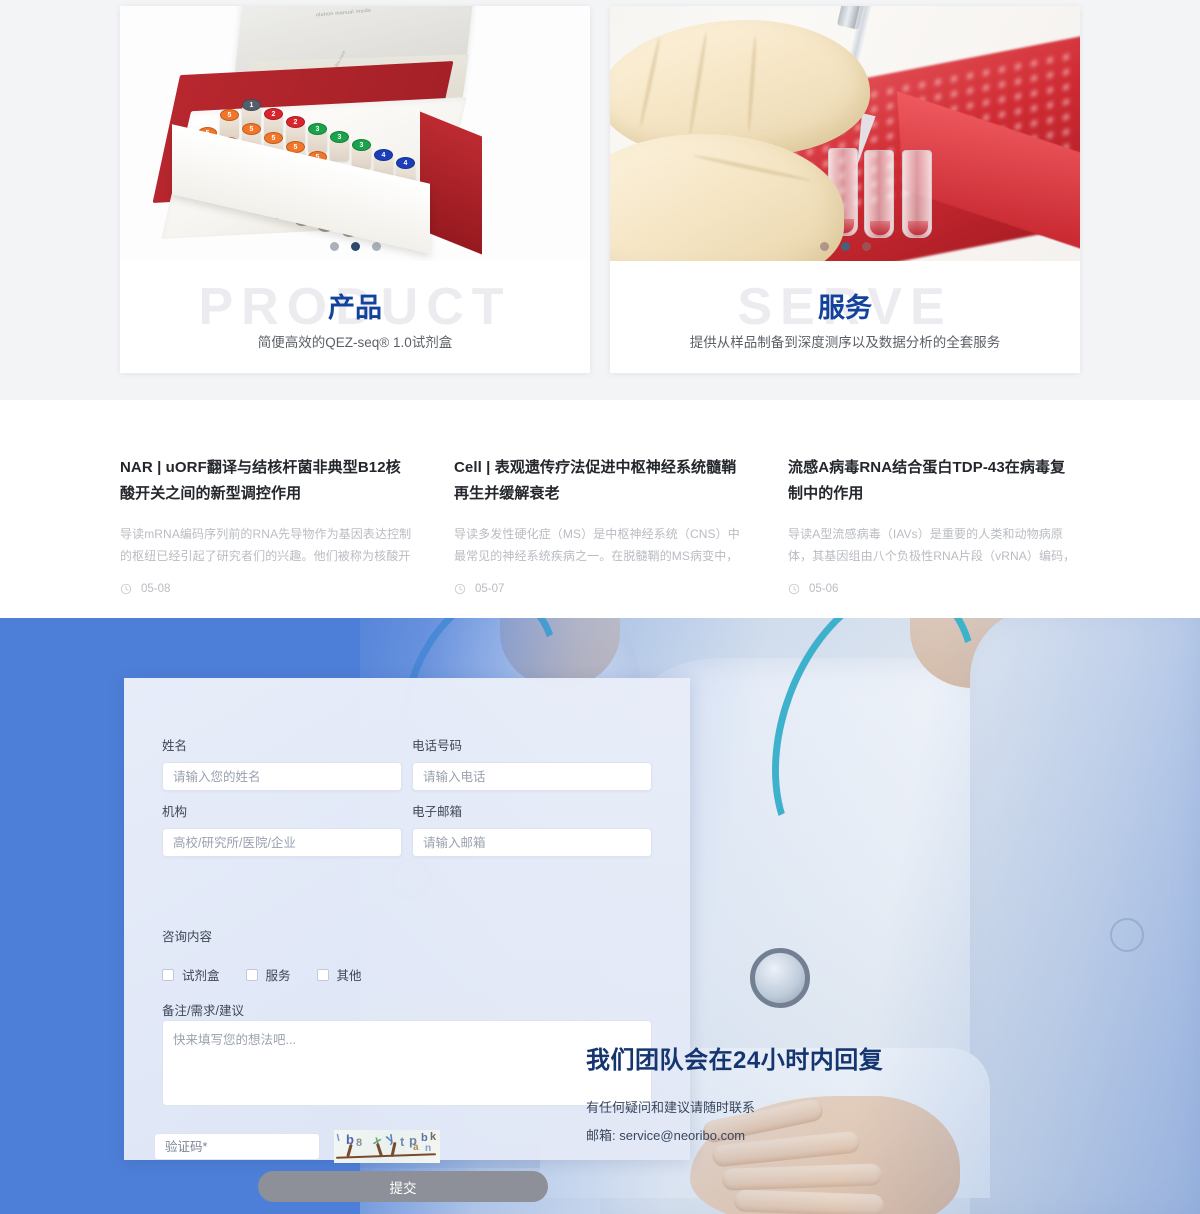  I want to click on product-carousel-dots, so click(355, 246).